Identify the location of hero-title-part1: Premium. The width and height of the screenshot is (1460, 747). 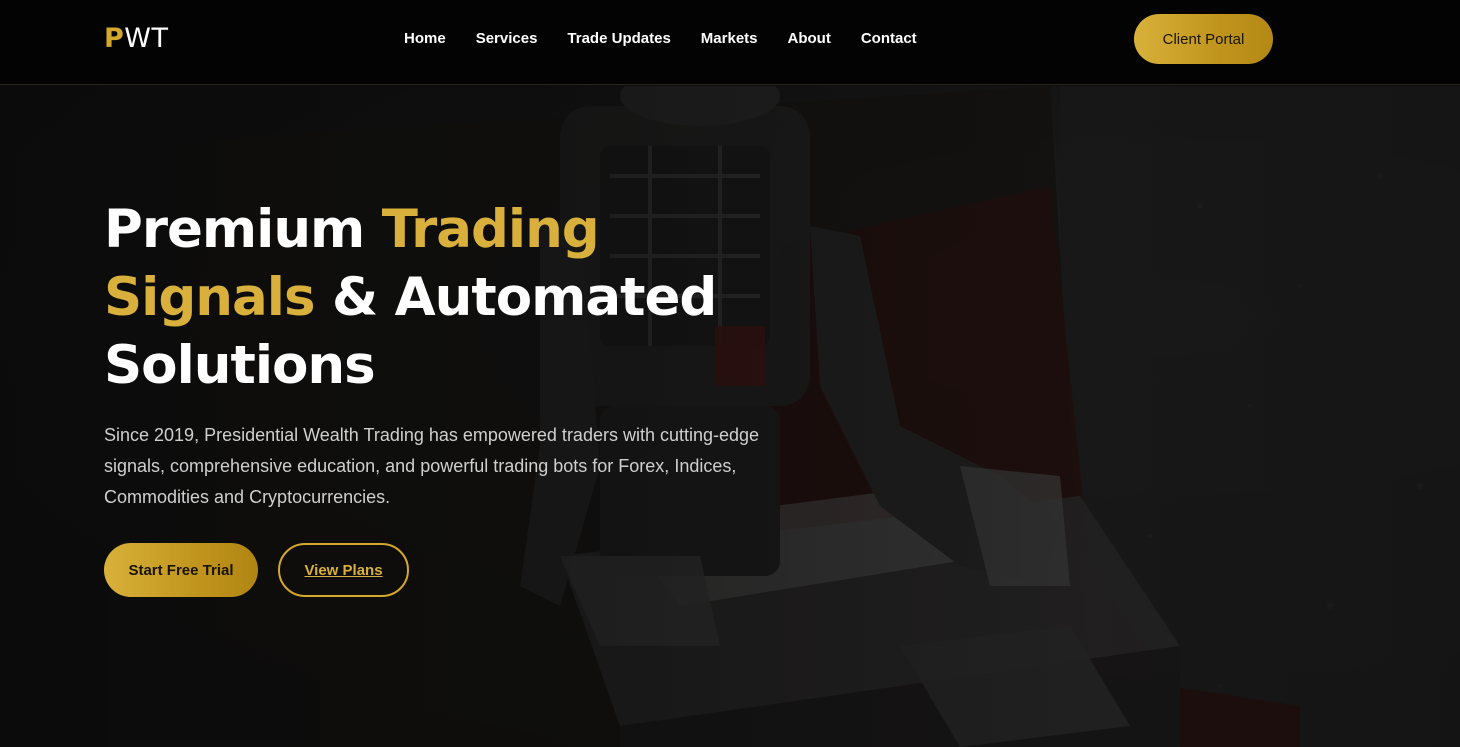
(243, 229).